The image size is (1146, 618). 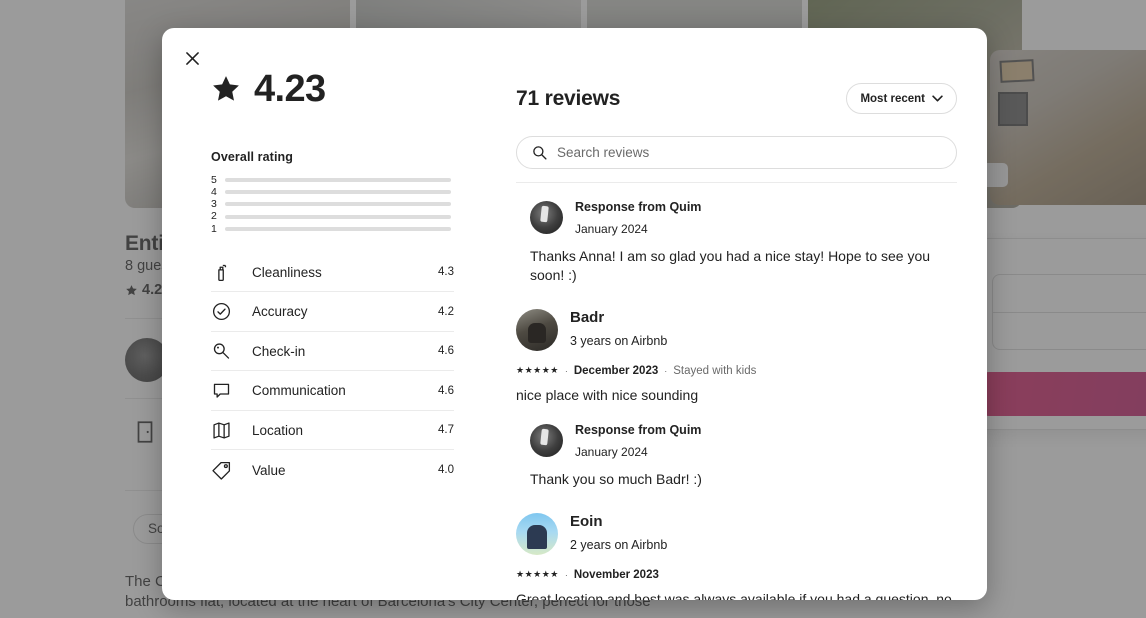 What do you see at coordinates (214, 216) in the screenshot?
I see `histogram-star-label: 2` at bounding box center [214, 216].